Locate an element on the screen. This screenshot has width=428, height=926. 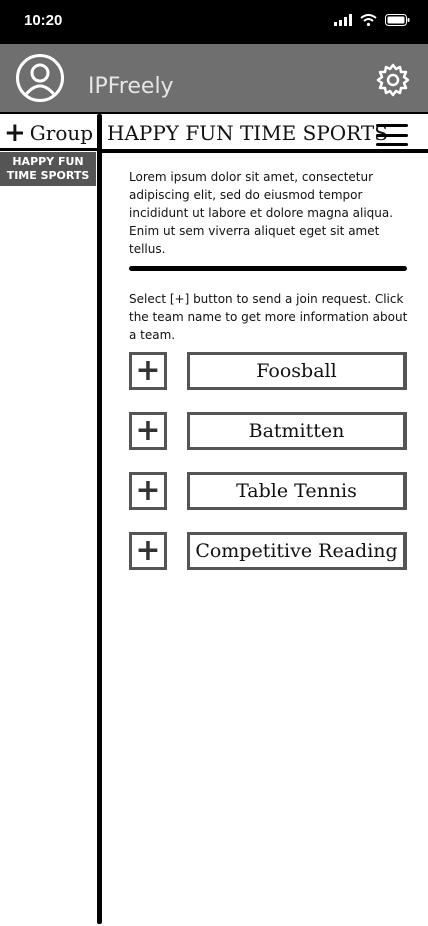
page-title: HAPPY FUN TIME SPORTS is located at coordinates (247, 133).